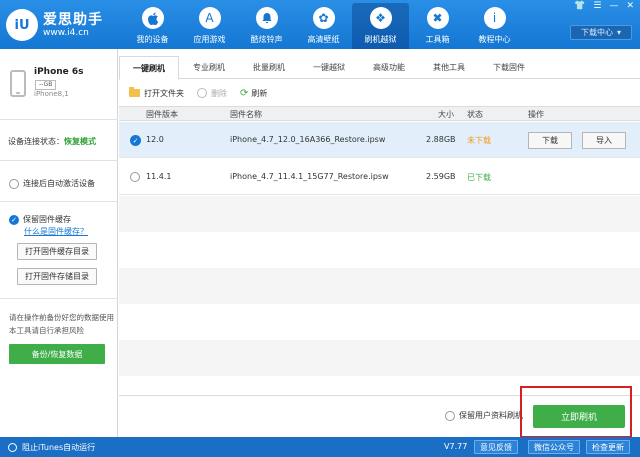 The image size is (640, 457). What do you see at coordinates (209, 67) in the screenshot?
I see `tab-pro-flash: 专业刷机` at bounding box center [209, 67].